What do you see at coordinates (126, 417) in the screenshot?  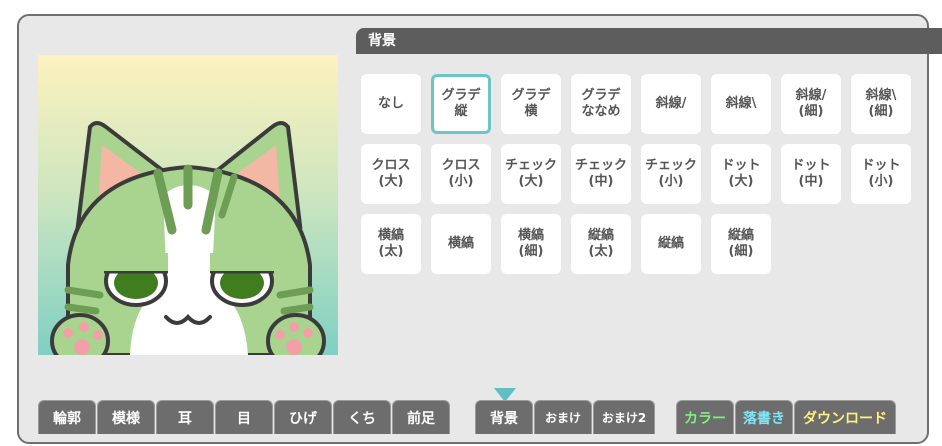 I see `tab-2: 模様` at bounding box center [126, 417].